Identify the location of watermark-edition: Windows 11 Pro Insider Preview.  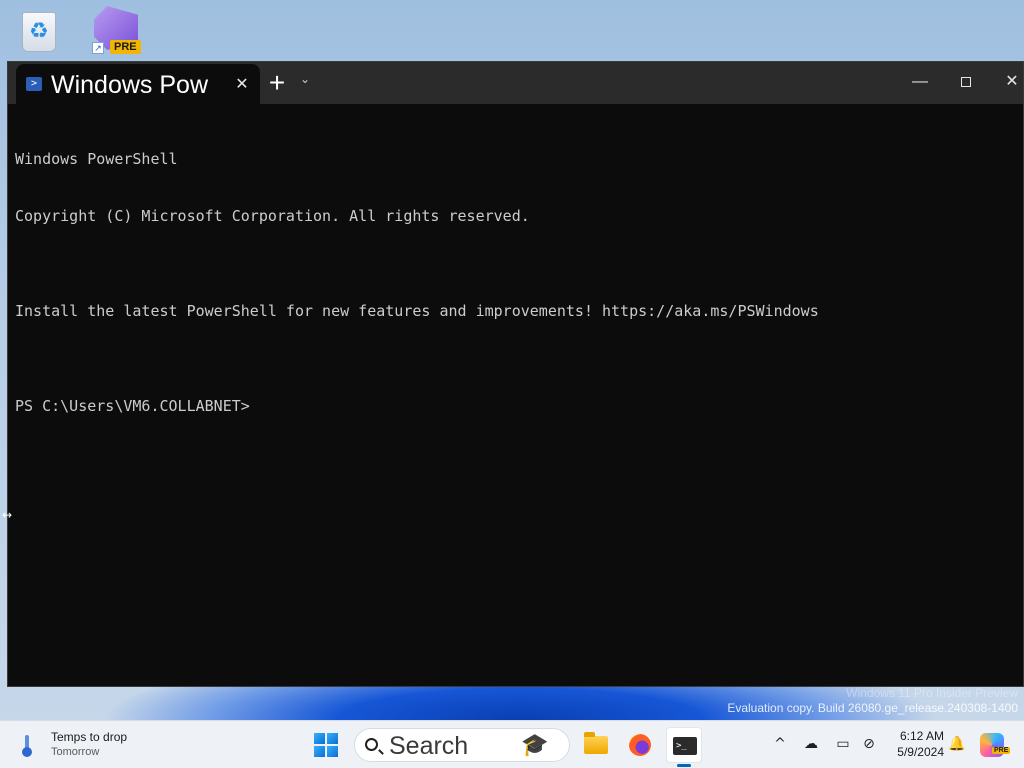
(932, 693).